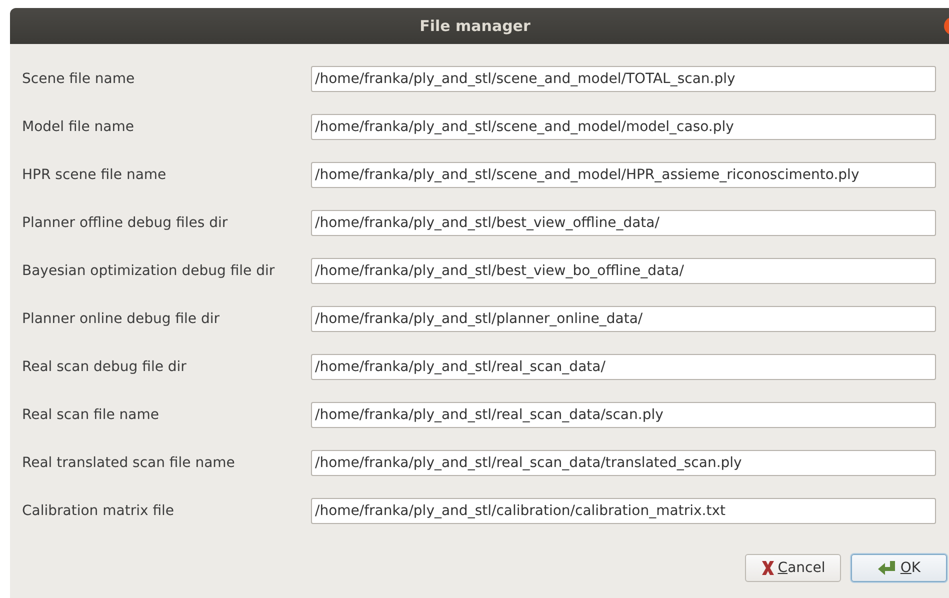  Describe the element at coordinates (149, 271) in the screenshot. I see `field-label: Bayesian optimization debug file dir` at that location.